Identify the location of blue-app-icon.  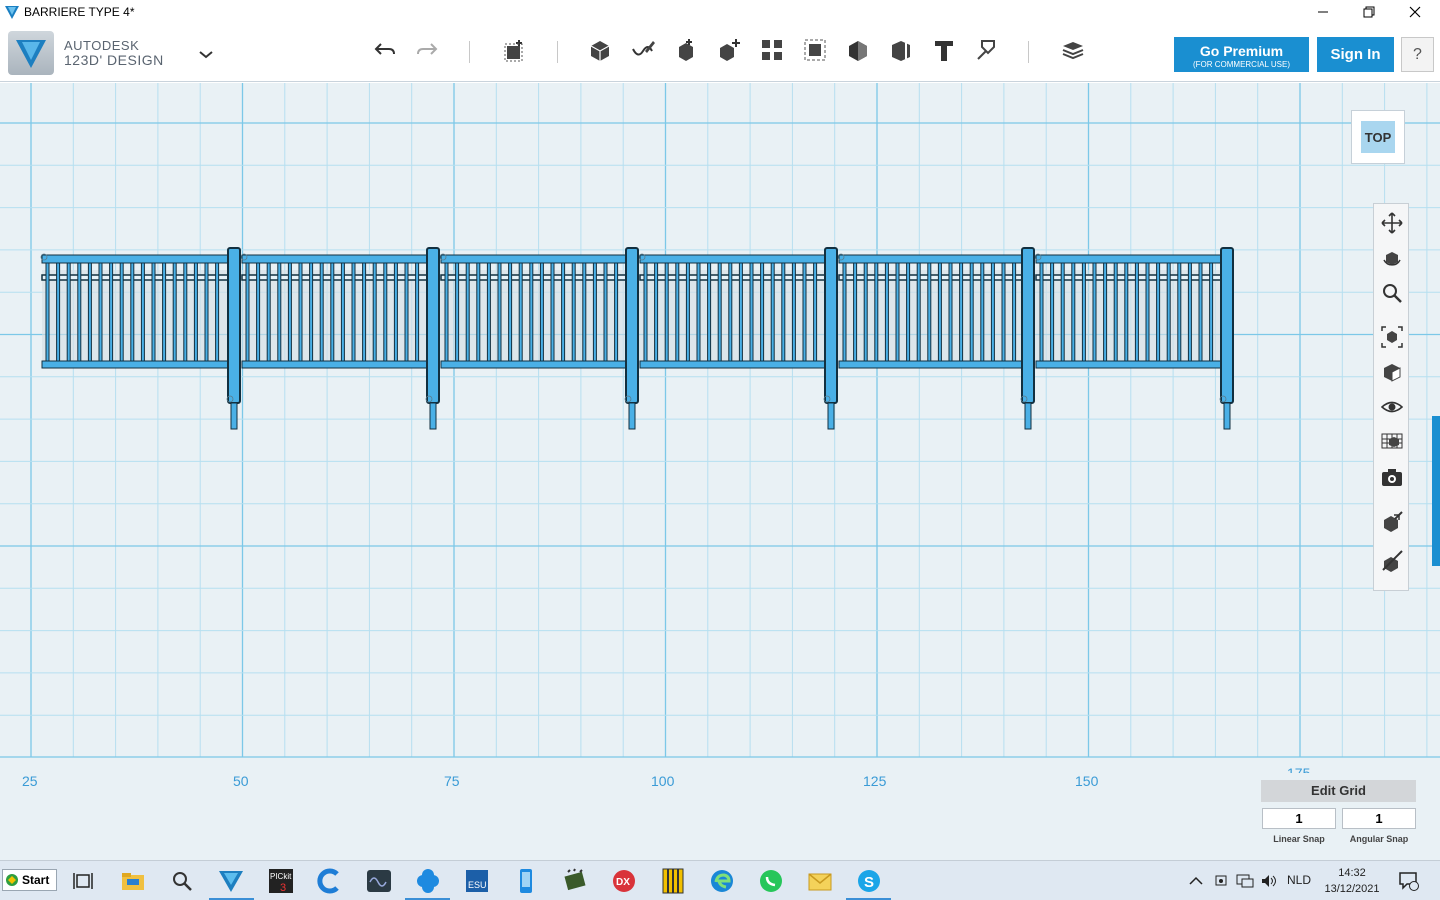
(428, 881).